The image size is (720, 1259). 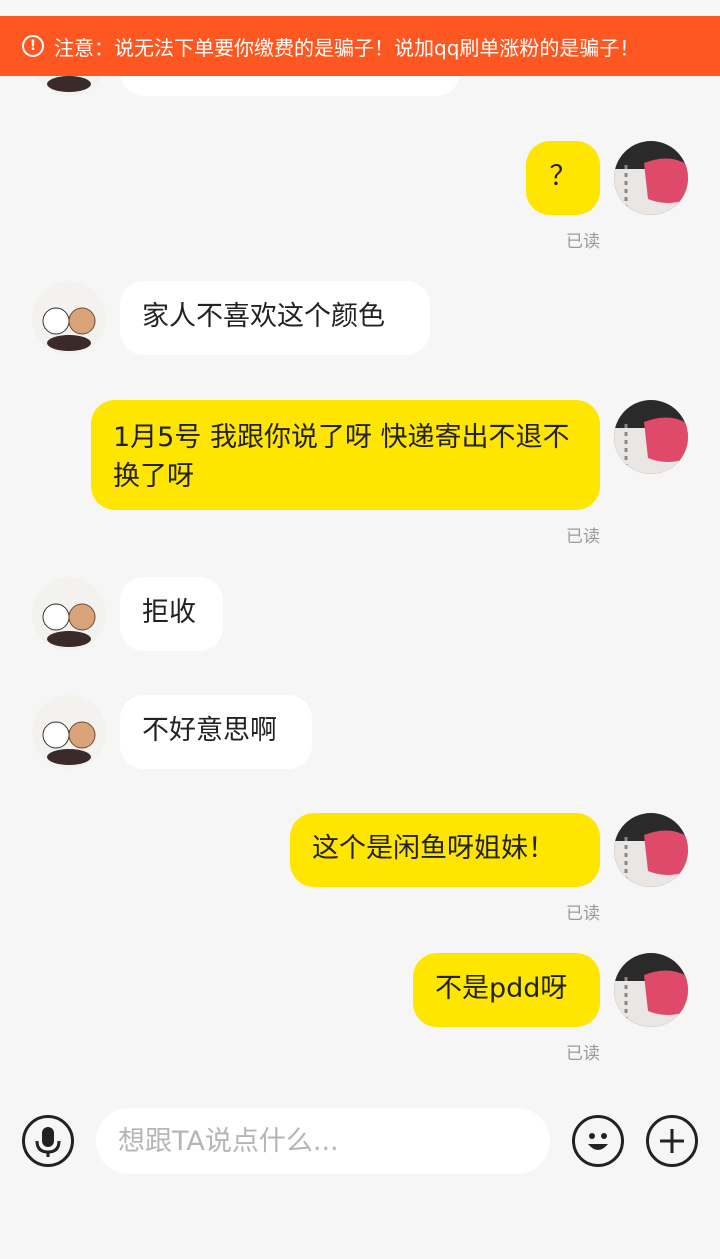 I want to click on scam-warning-banner: ! 注意：说无法下单要你缴费的是骗子！说加qq刷单涨粉的是骗子！, so click(x=360, y=46).